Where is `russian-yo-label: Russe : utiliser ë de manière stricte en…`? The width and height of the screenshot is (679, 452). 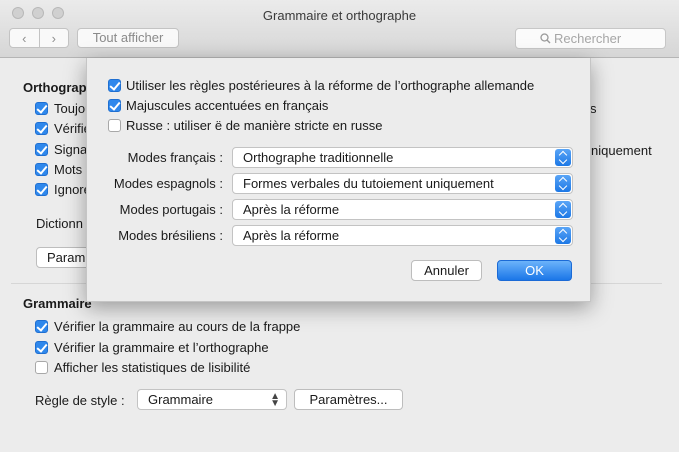
russian-yo-label: Russe : utiliser ë de manière stricte en… is located at coordinates (254, 125).